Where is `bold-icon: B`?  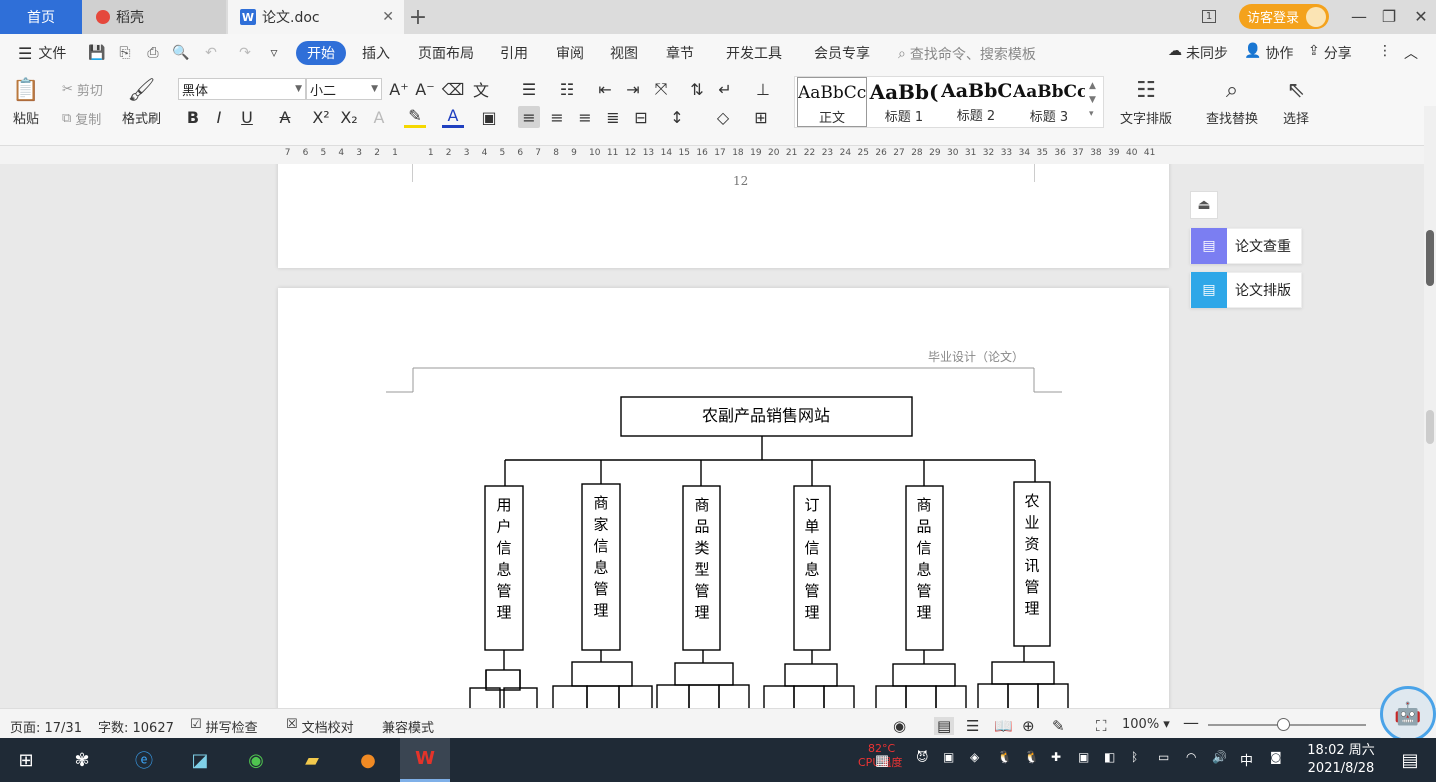
bold-icon: B is located at coordinates (193, 117).